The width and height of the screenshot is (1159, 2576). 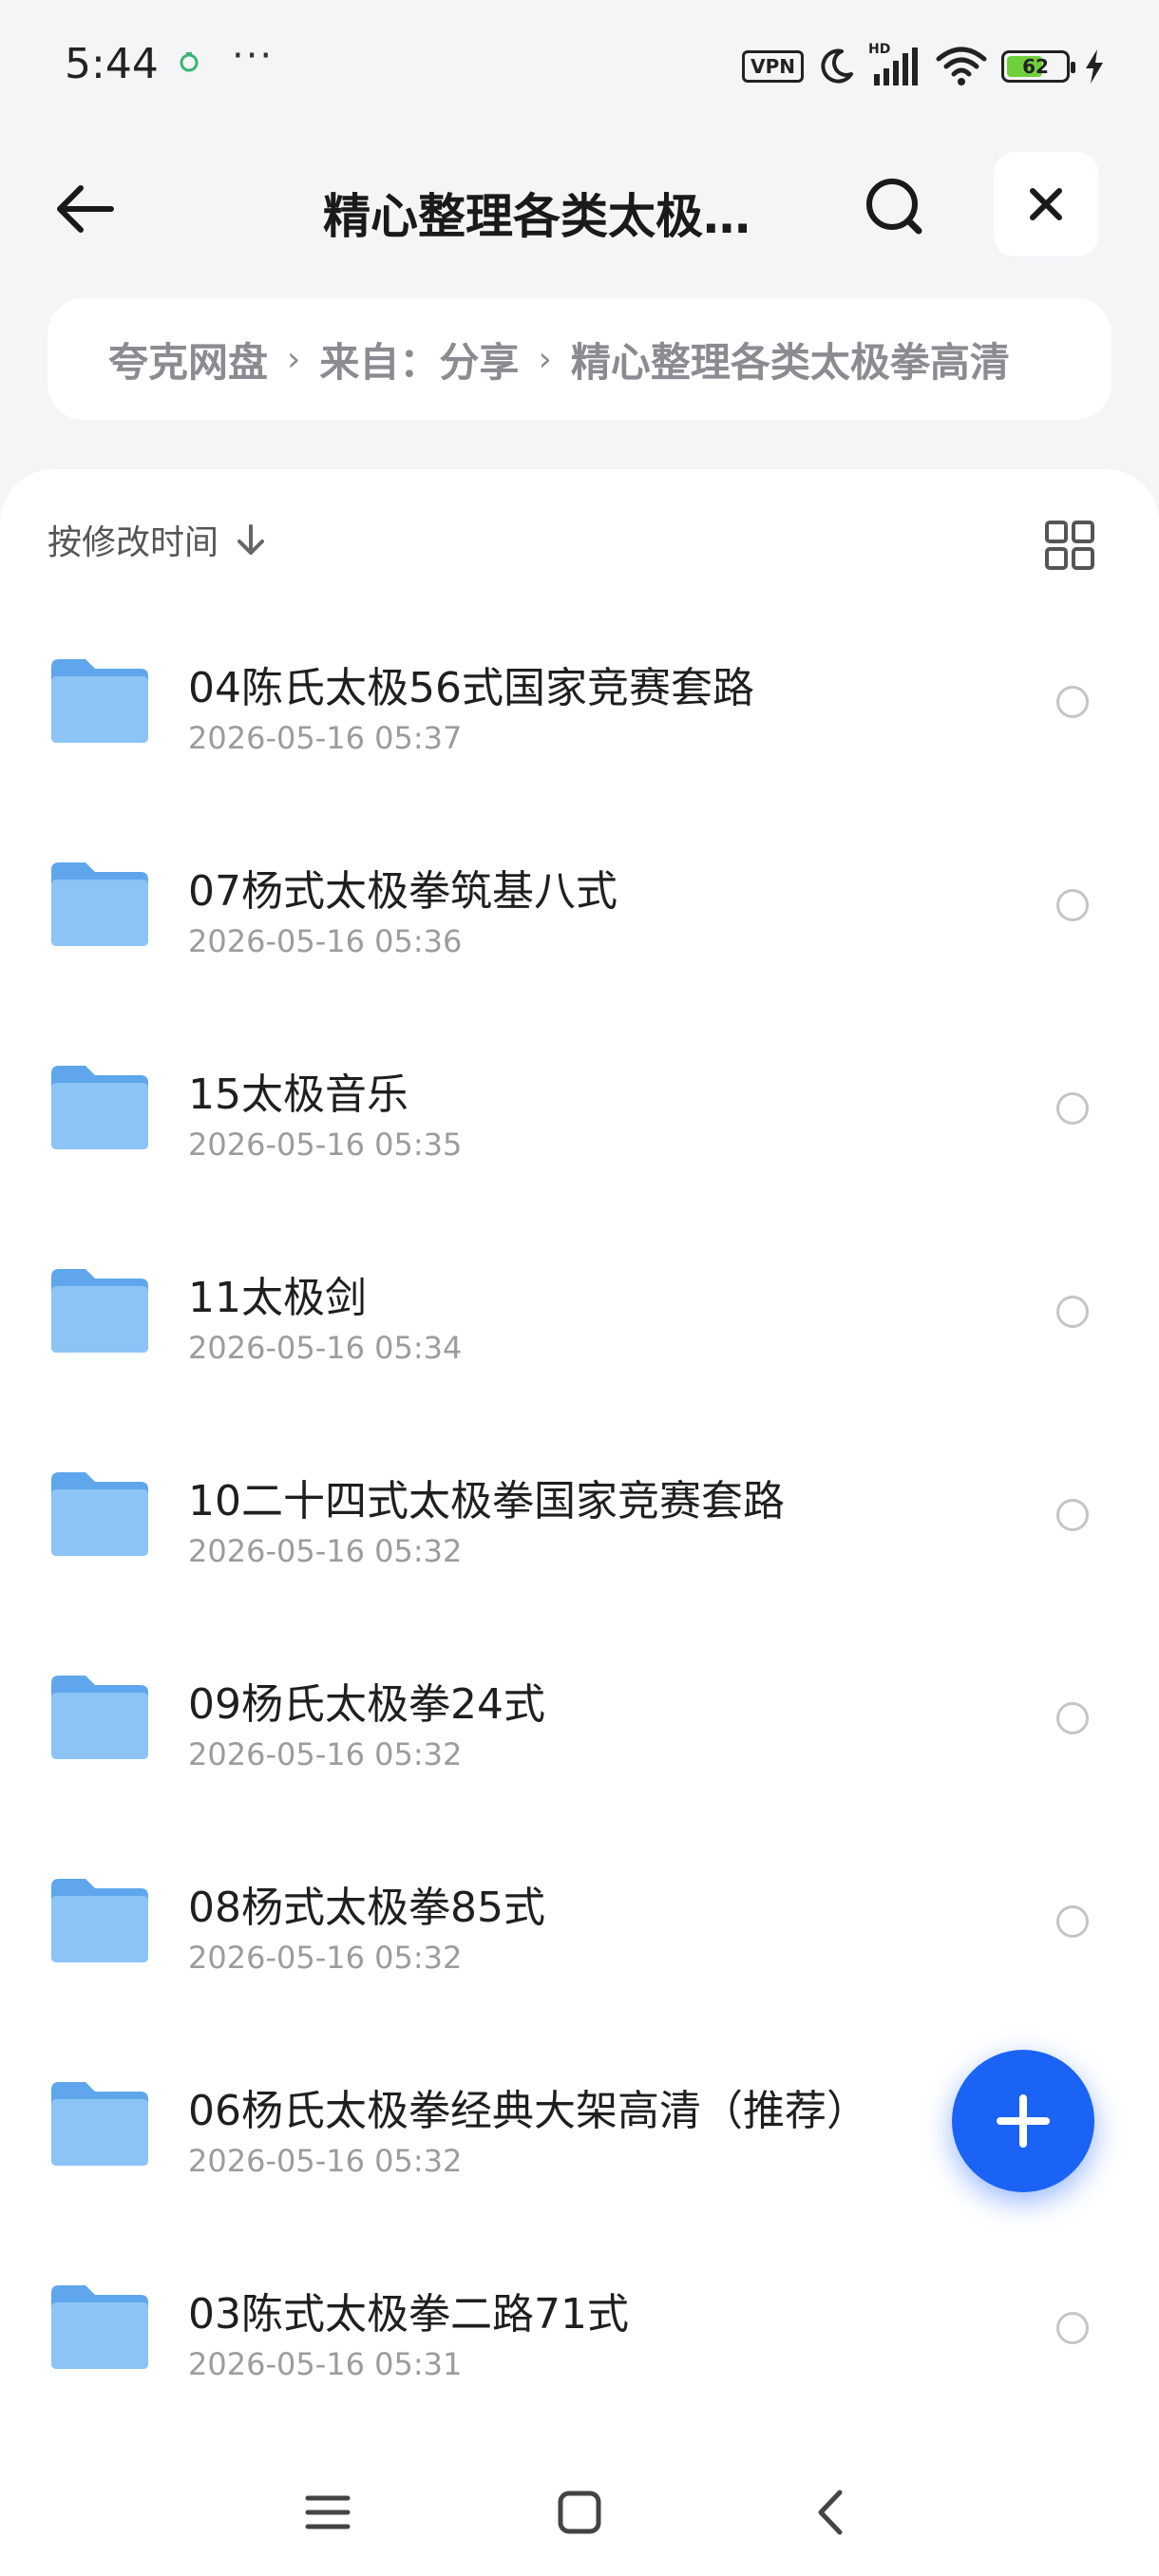 I want to click on list-item: 08杨式太极拳85式 2026-05-16 05:32, so click(x=579, y=1953).